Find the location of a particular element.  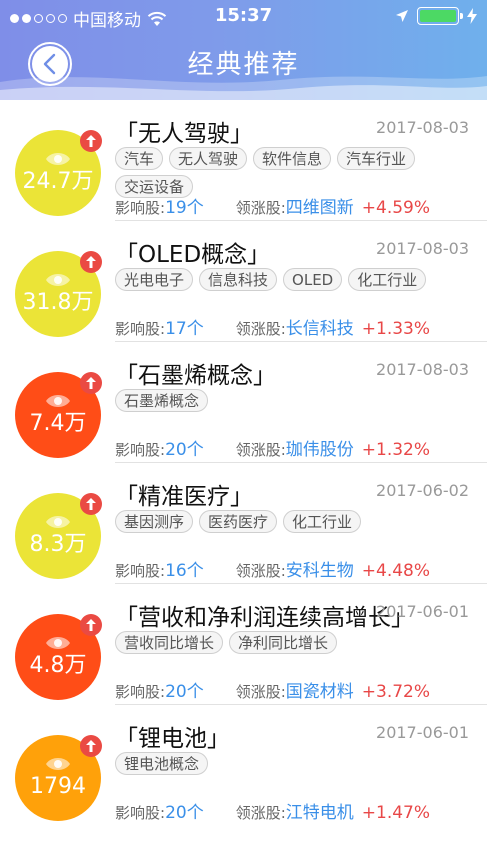

leader-stock: 珈伟股份 is located at coordinates (320, 447).